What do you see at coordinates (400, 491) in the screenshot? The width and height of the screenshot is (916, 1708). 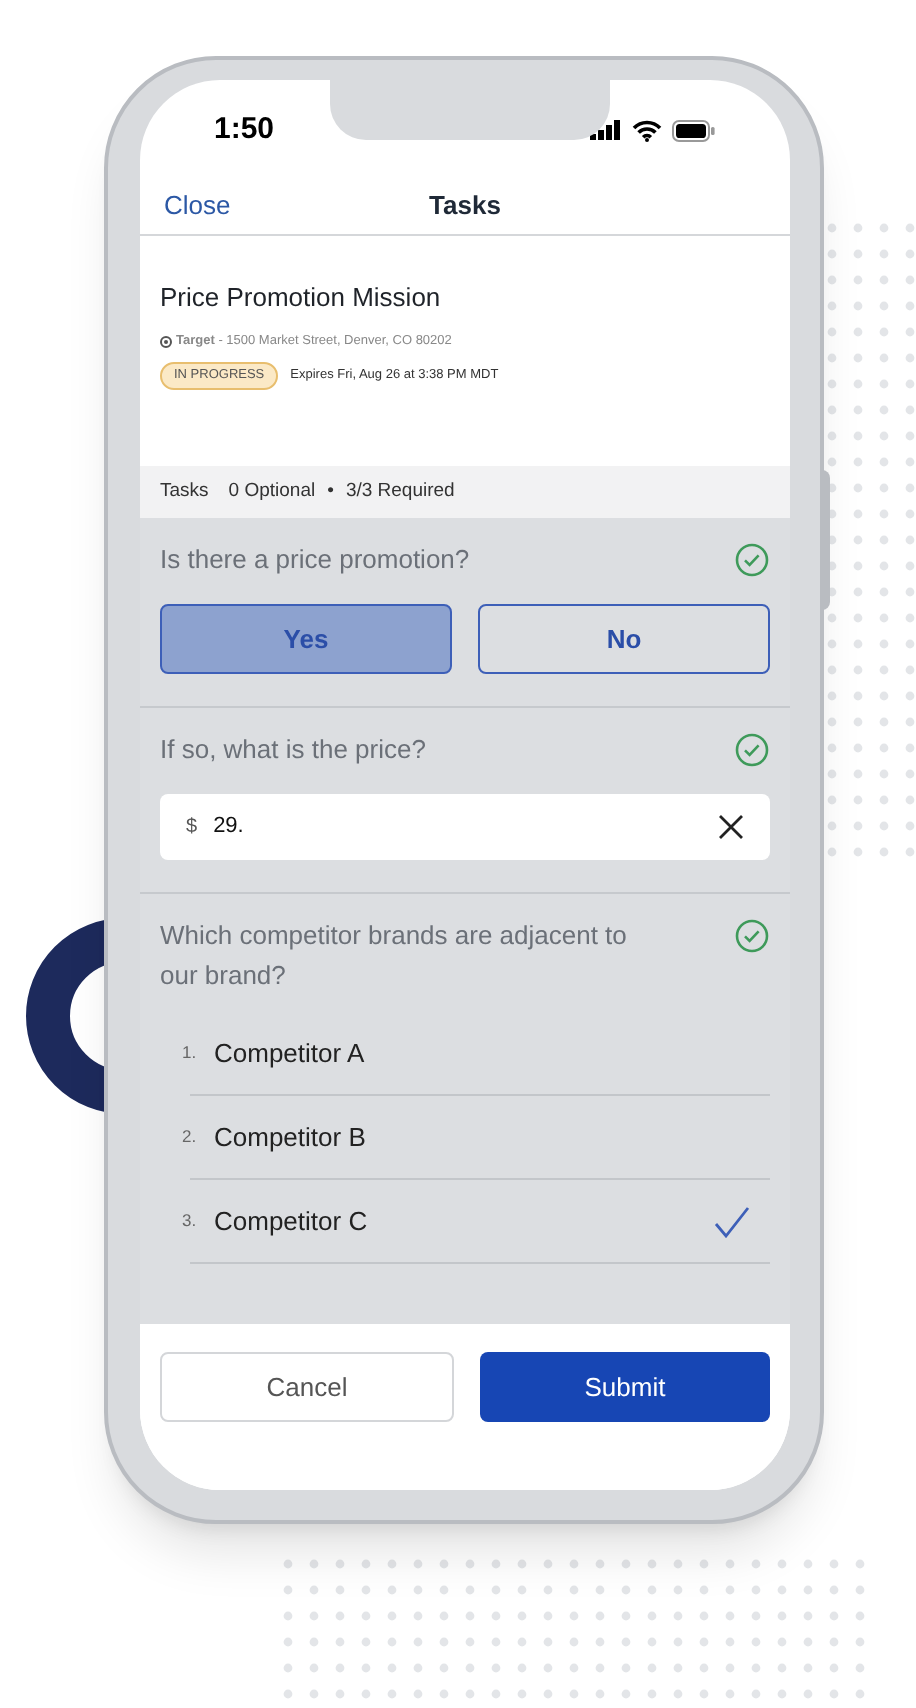 I see `required-count: 3/3 Required` at bounding box center [400, 491].